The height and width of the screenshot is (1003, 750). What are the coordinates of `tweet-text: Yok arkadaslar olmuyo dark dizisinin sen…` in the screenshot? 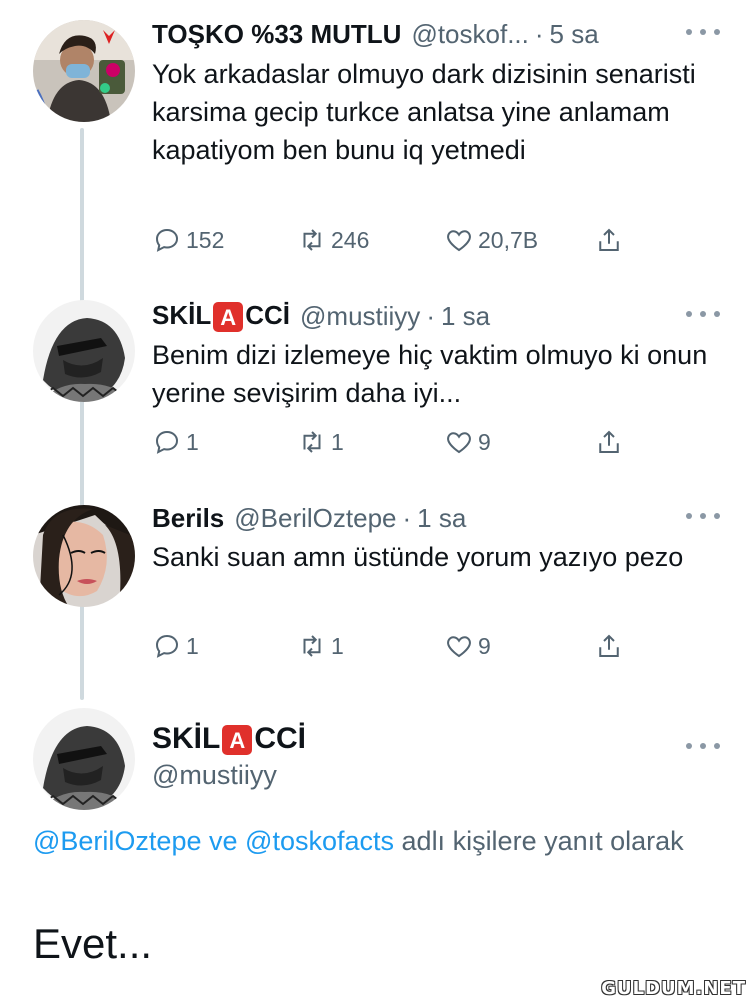 It's located at (424, 112).